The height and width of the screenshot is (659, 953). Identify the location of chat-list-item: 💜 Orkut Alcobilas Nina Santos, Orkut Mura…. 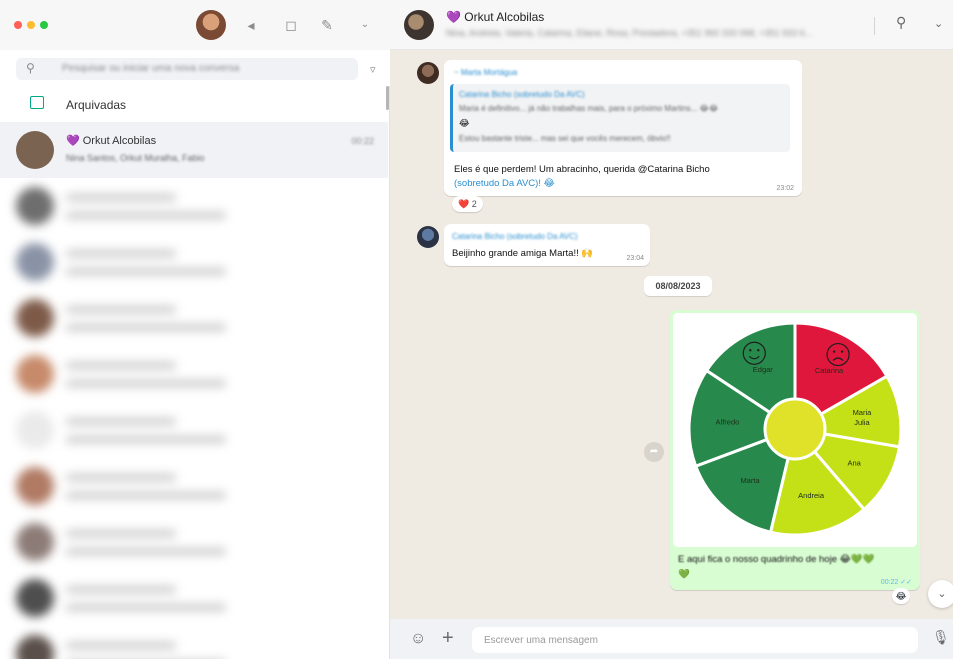
(194, 150).